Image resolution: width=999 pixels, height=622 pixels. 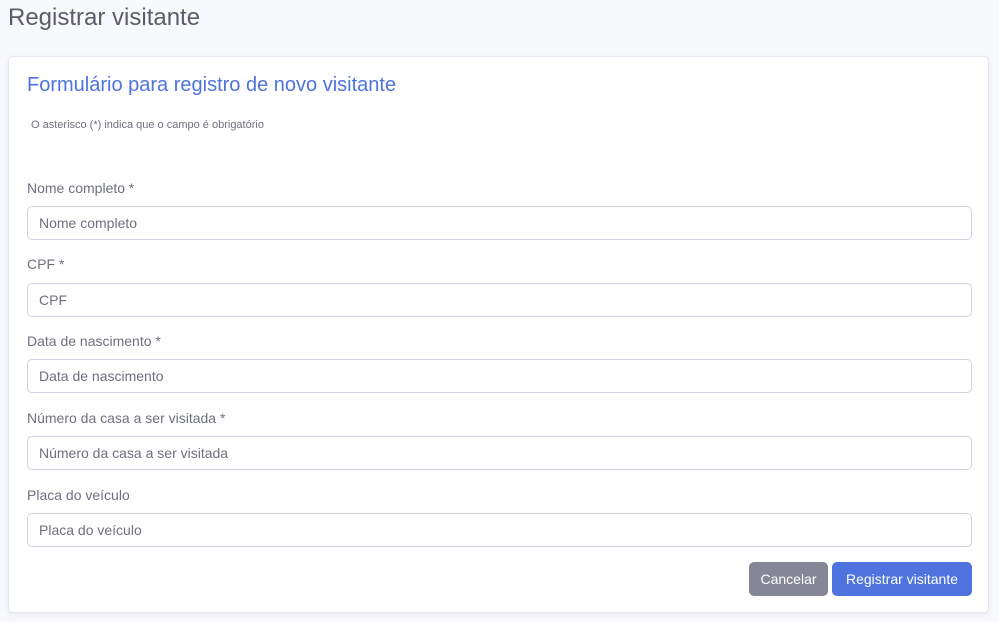 What do you see at coordinates (46, 264) in the screenshot?
I see `cpf-label: CPF *` at bounding box center [46, 264].